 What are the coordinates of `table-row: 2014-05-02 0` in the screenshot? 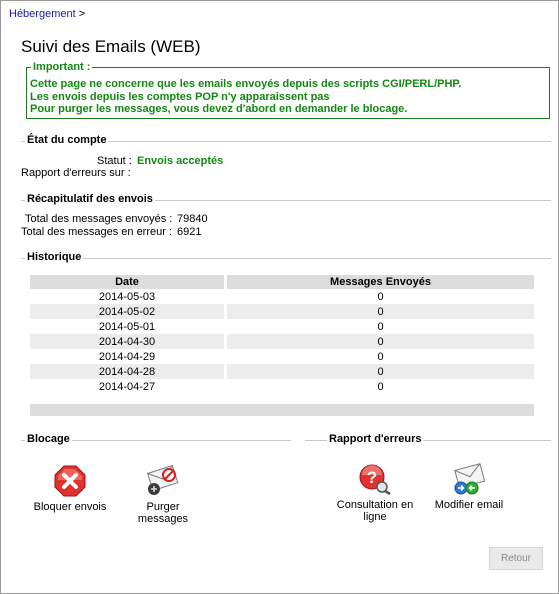 It's located at (282, 311).